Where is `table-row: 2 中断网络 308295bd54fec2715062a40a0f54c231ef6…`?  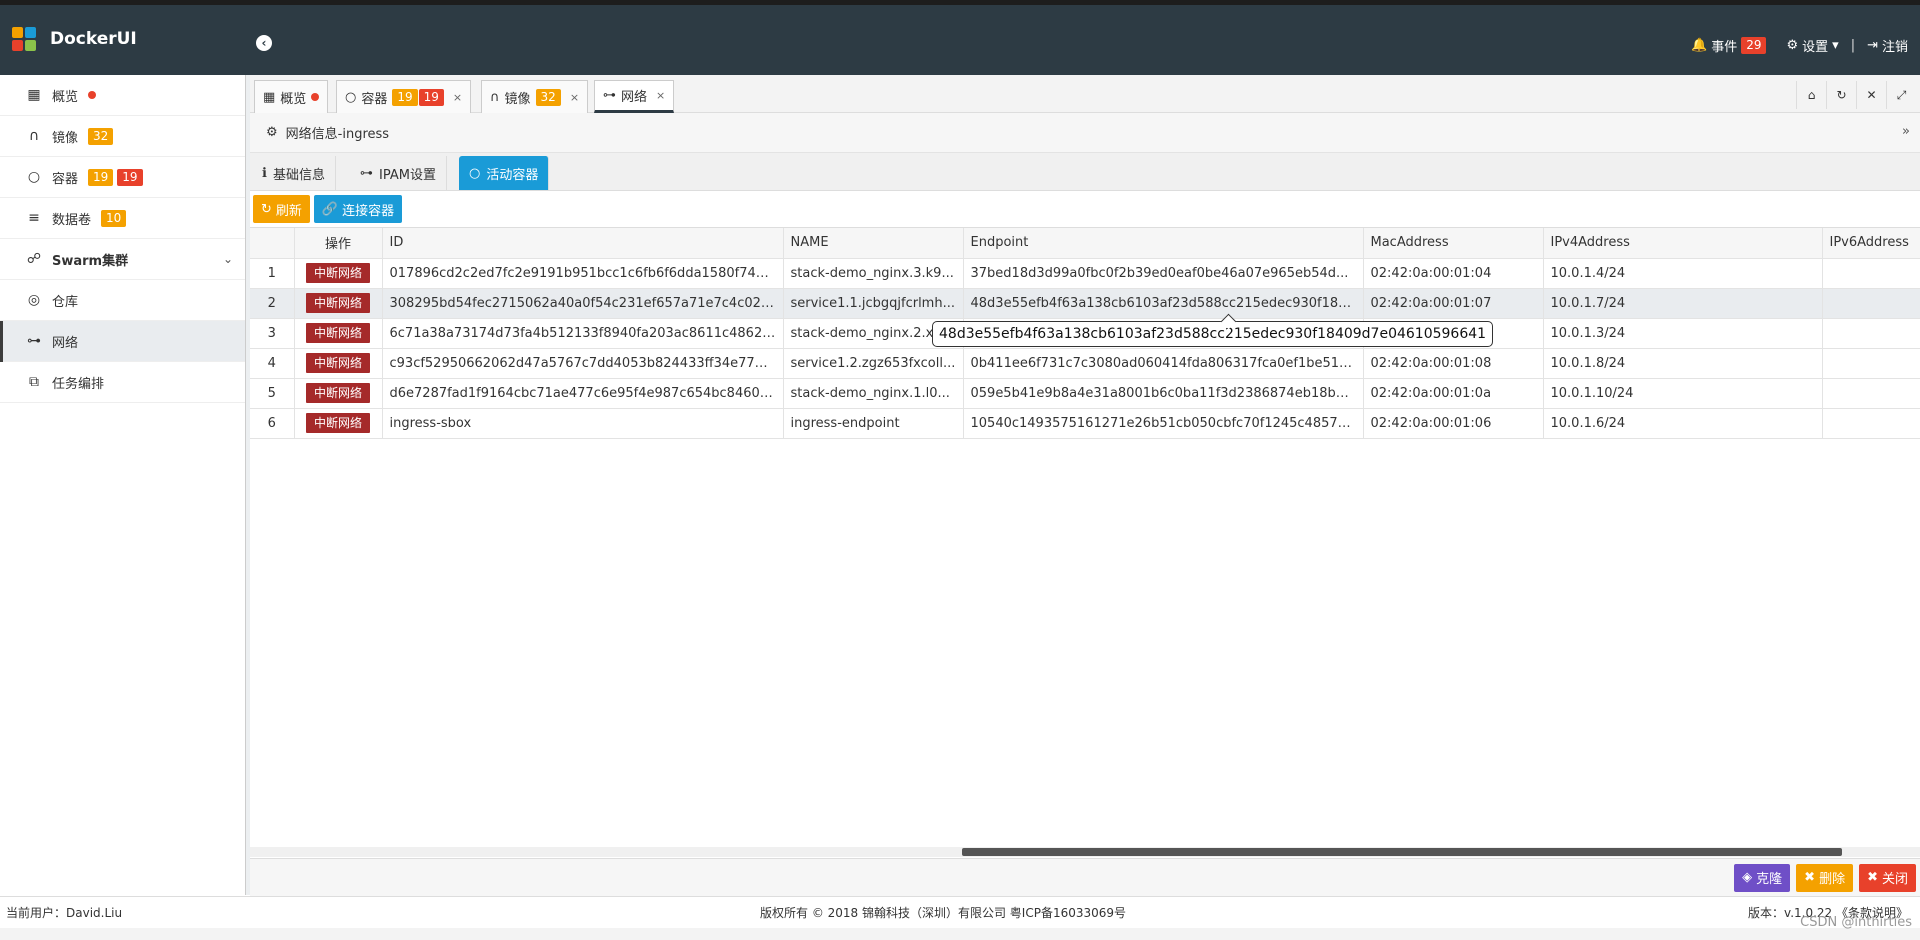
table-row: 2 中断网络 308295bd54fec2715062a40a0f54c231ef6… is located at coordinates (1085, 303).